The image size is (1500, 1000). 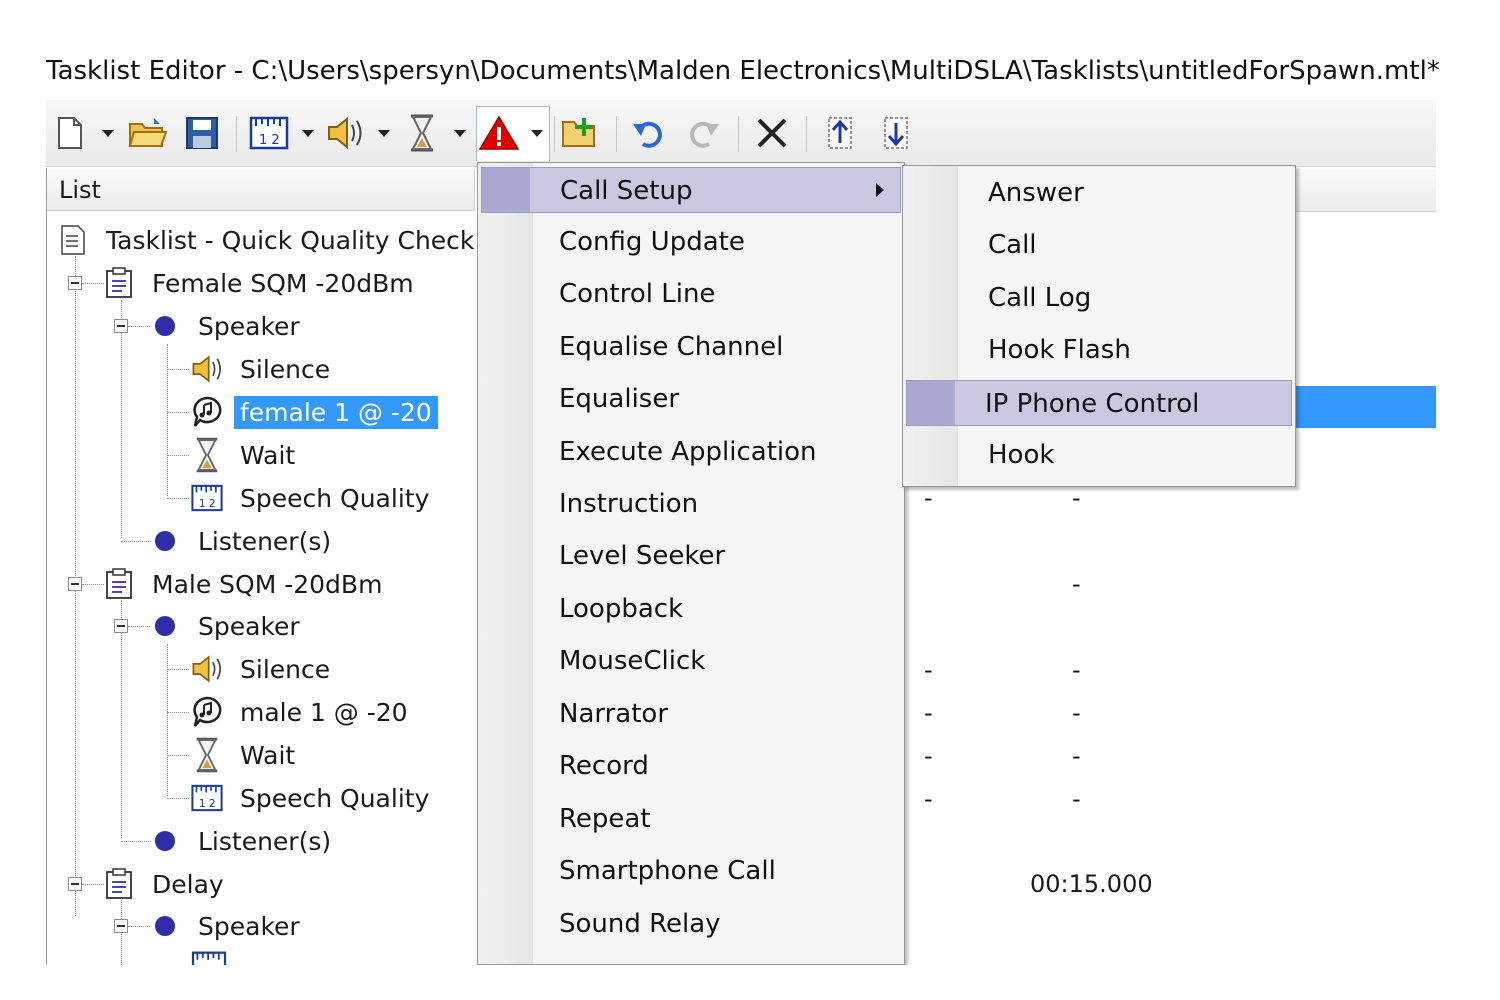 I want to click on menu-item-record: Record, so click(x=691, y=766).